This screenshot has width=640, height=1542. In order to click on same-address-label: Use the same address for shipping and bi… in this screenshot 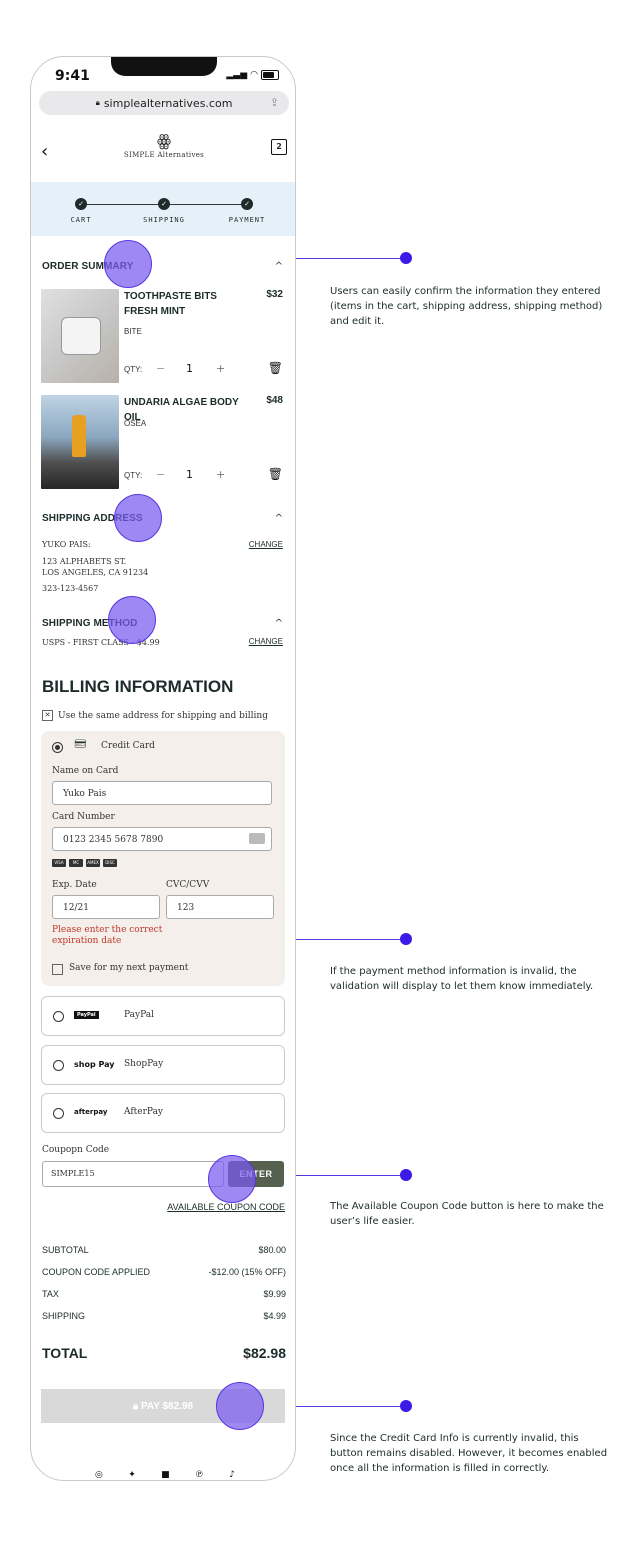, I will do `click(163, 715)`.